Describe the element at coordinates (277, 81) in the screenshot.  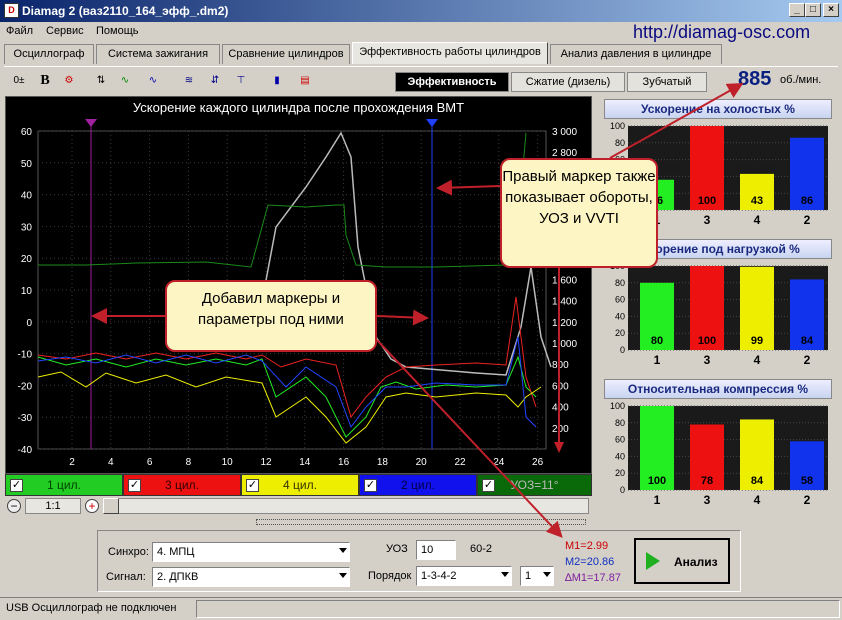
I see `bars-icon: ▮` at that location.